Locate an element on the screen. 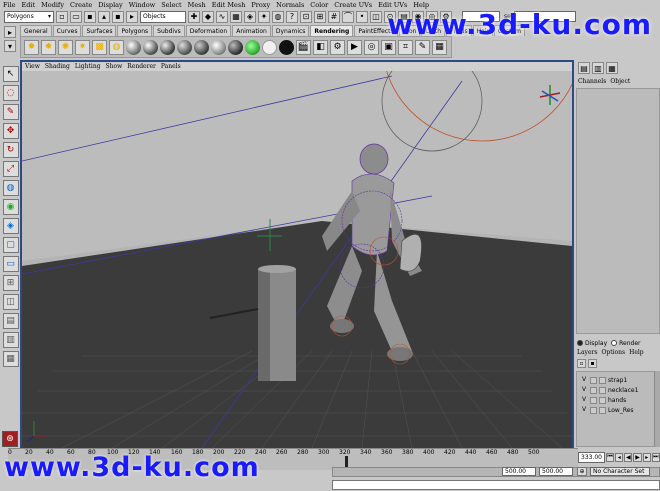 The width and height of the screenshot is (660, 491). menu-mesh: Mesh is located at coordinates (197, 5).